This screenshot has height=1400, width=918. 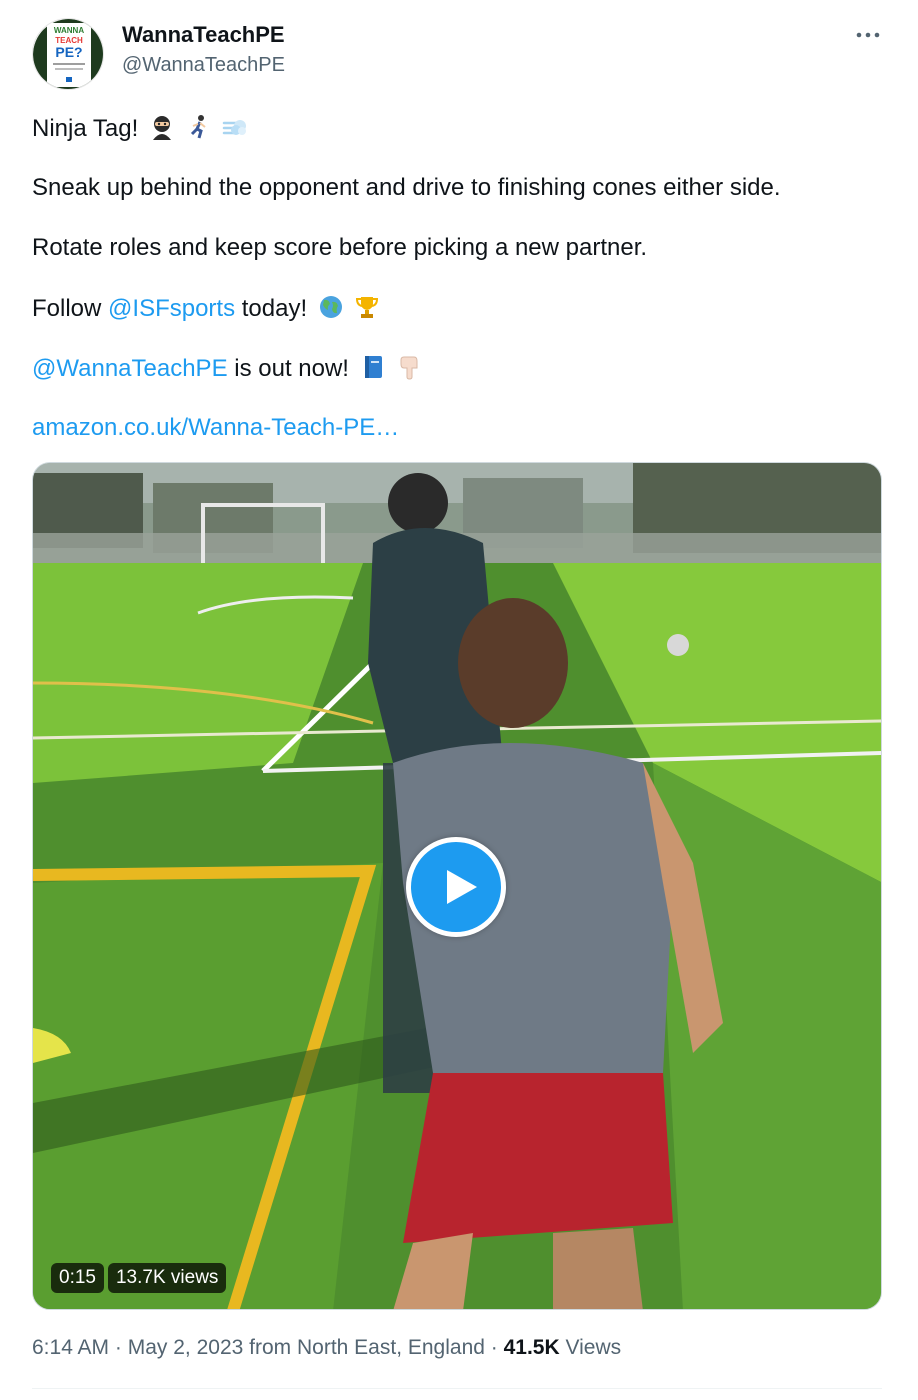 What do you see at coordinates (77, 1278) in the screenshot?
I see `video-duration: 0:15` at bounding box center [77, 1278].